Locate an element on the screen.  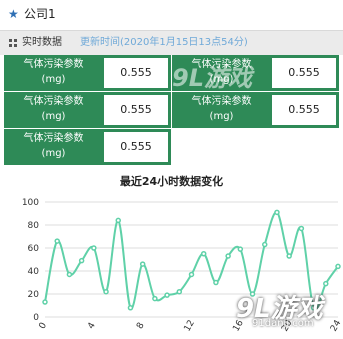
chart-title: 最近24小时数据变化 is located at coordinates (171, 181).